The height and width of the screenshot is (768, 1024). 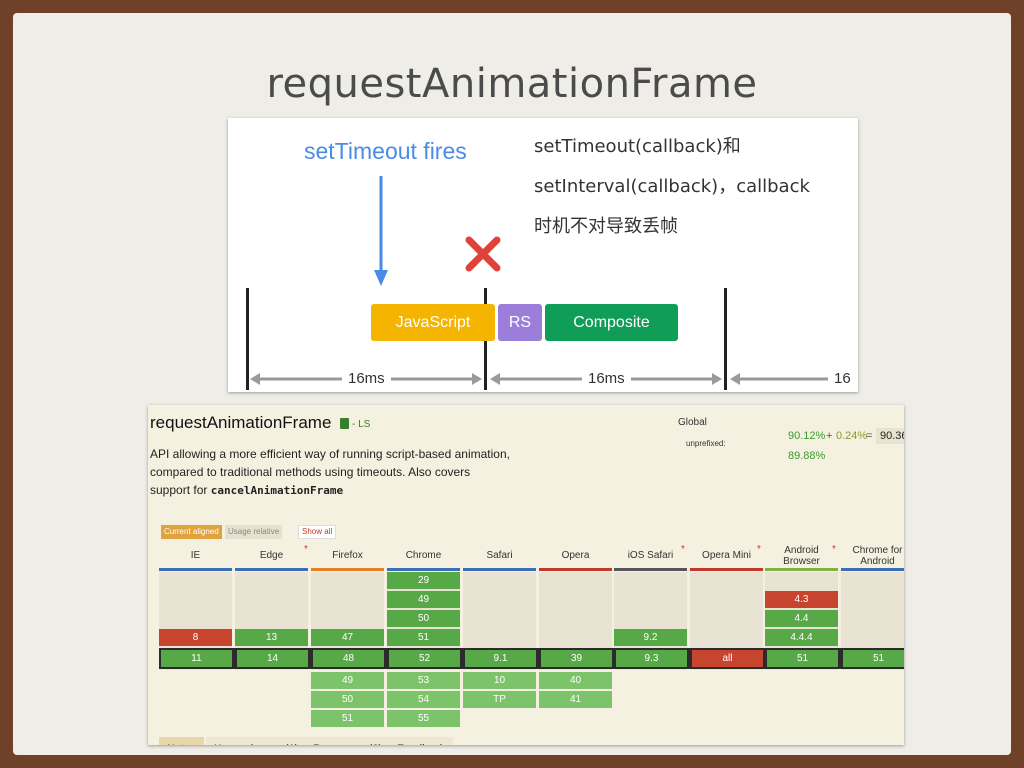 I want to click on duration-label: 16, so click(x=842, y=378).